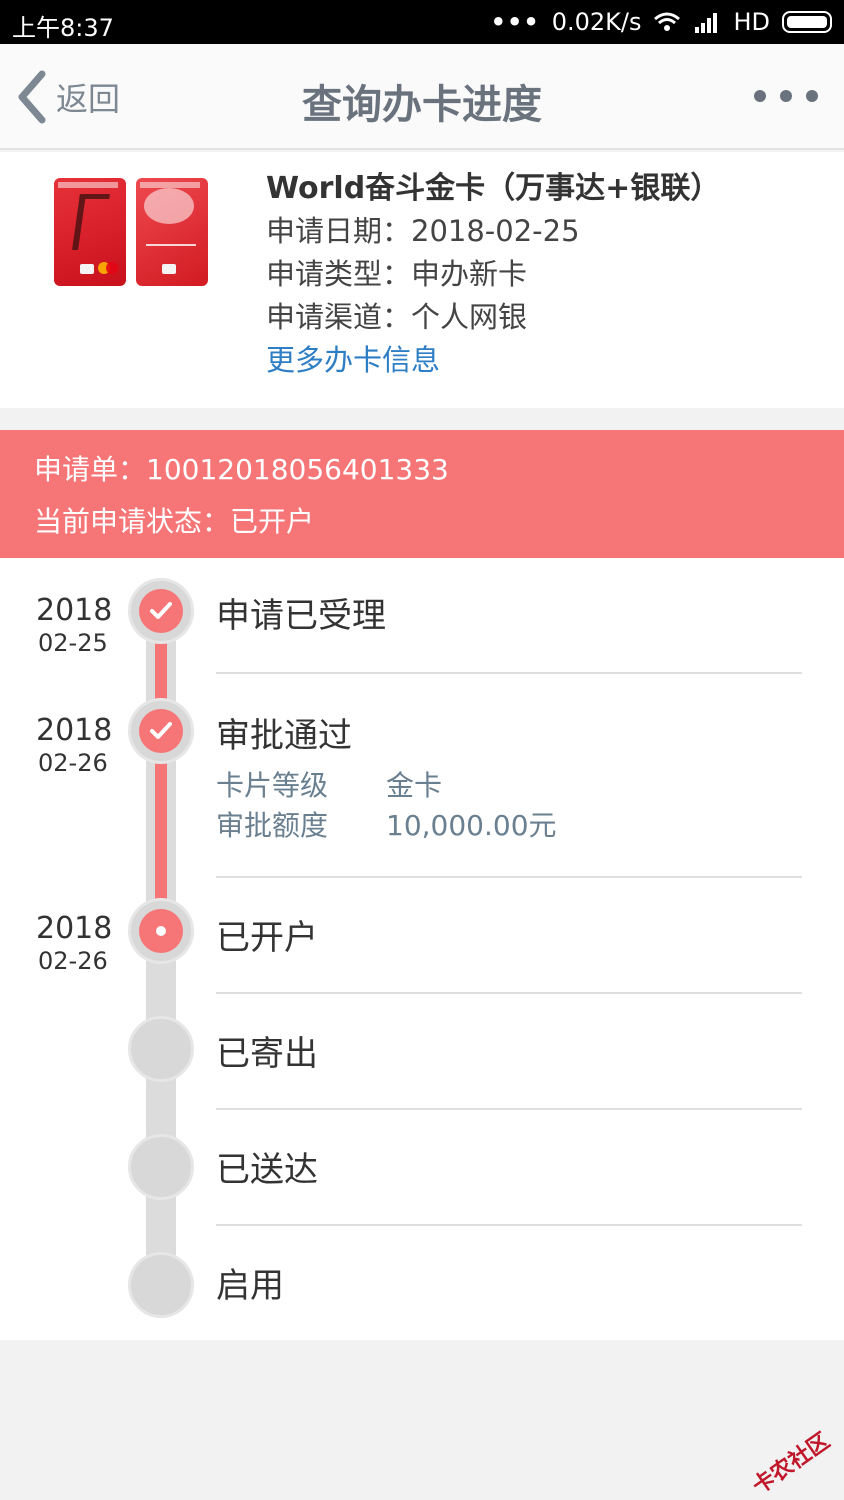 The height and width of the screenshot is (1500, 844). What do you see at coordinates (515, 22) in the screenshot?
I see `notification-dots: •••` at bounding box center [515, 22].